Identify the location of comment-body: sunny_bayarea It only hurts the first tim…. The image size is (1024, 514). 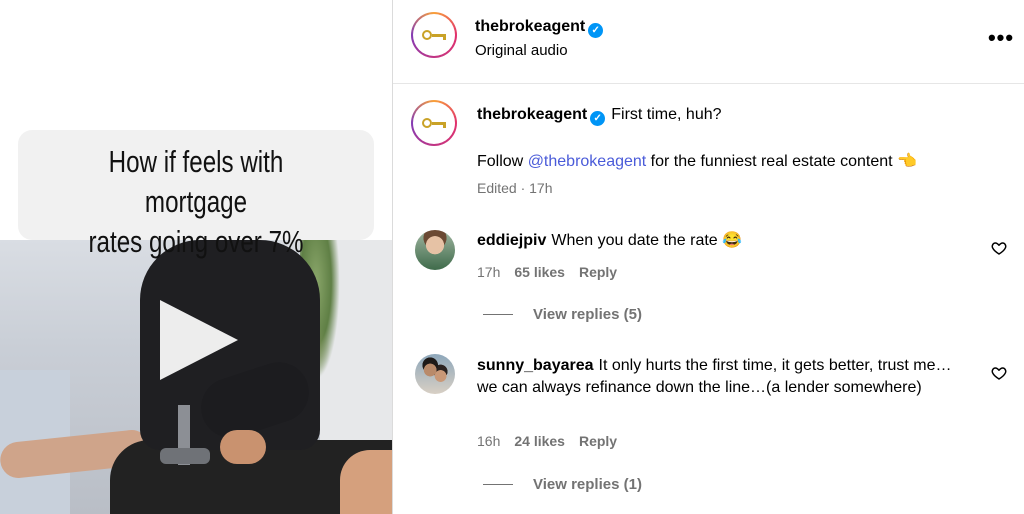
(722, 377).